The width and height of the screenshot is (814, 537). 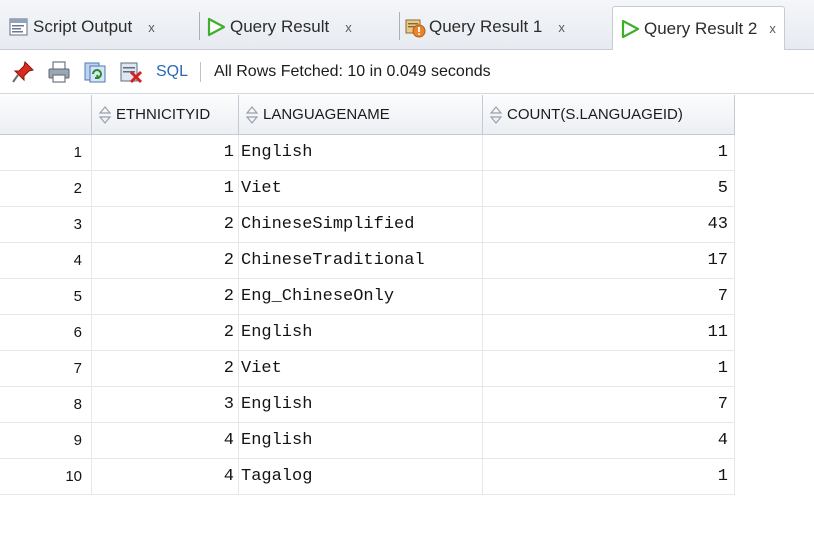 I want to click on row-number: 7, so click(x=46, y=369).